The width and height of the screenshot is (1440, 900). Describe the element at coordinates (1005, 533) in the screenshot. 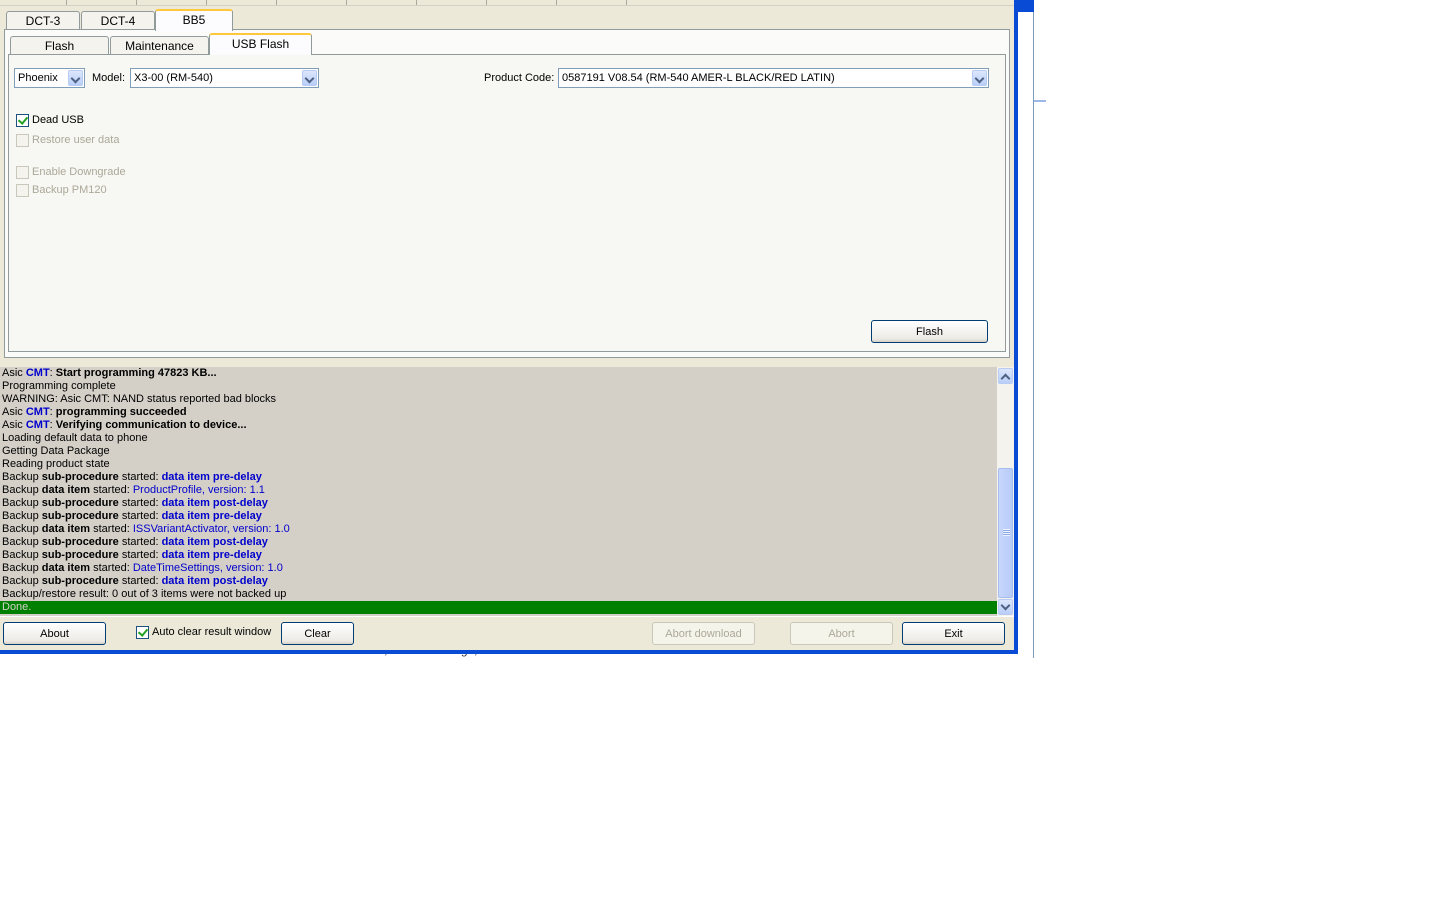

I see `scrollbar-thumb` at that location.